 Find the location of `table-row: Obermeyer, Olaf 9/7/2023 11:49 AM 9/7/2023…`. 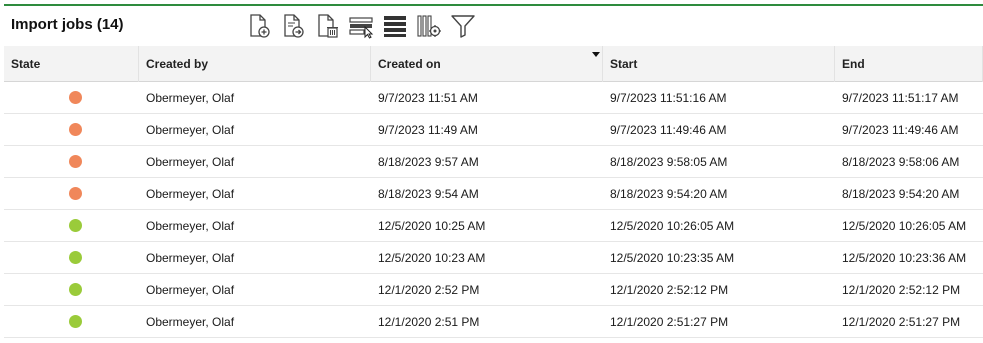

table-row: Obermeyer, Olaf 9/7/2023 11:49 AM 9/7/2023… is located at coordinates (493, 130).